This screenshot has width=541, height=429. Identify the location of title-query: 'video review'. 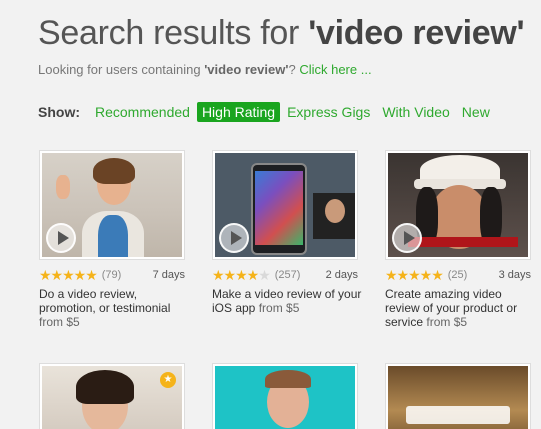
(416, 33).